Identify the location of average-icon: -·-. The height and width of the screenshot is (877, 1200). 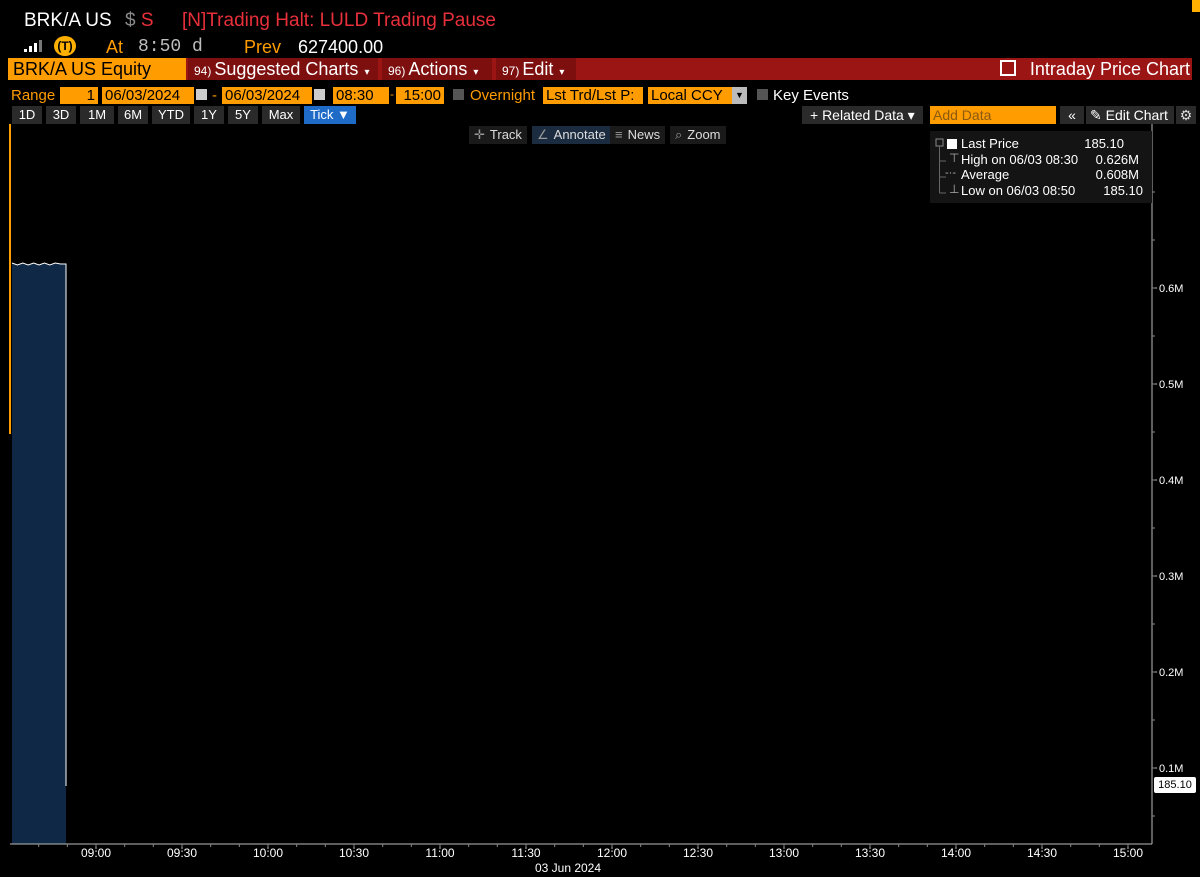
(950, 173).